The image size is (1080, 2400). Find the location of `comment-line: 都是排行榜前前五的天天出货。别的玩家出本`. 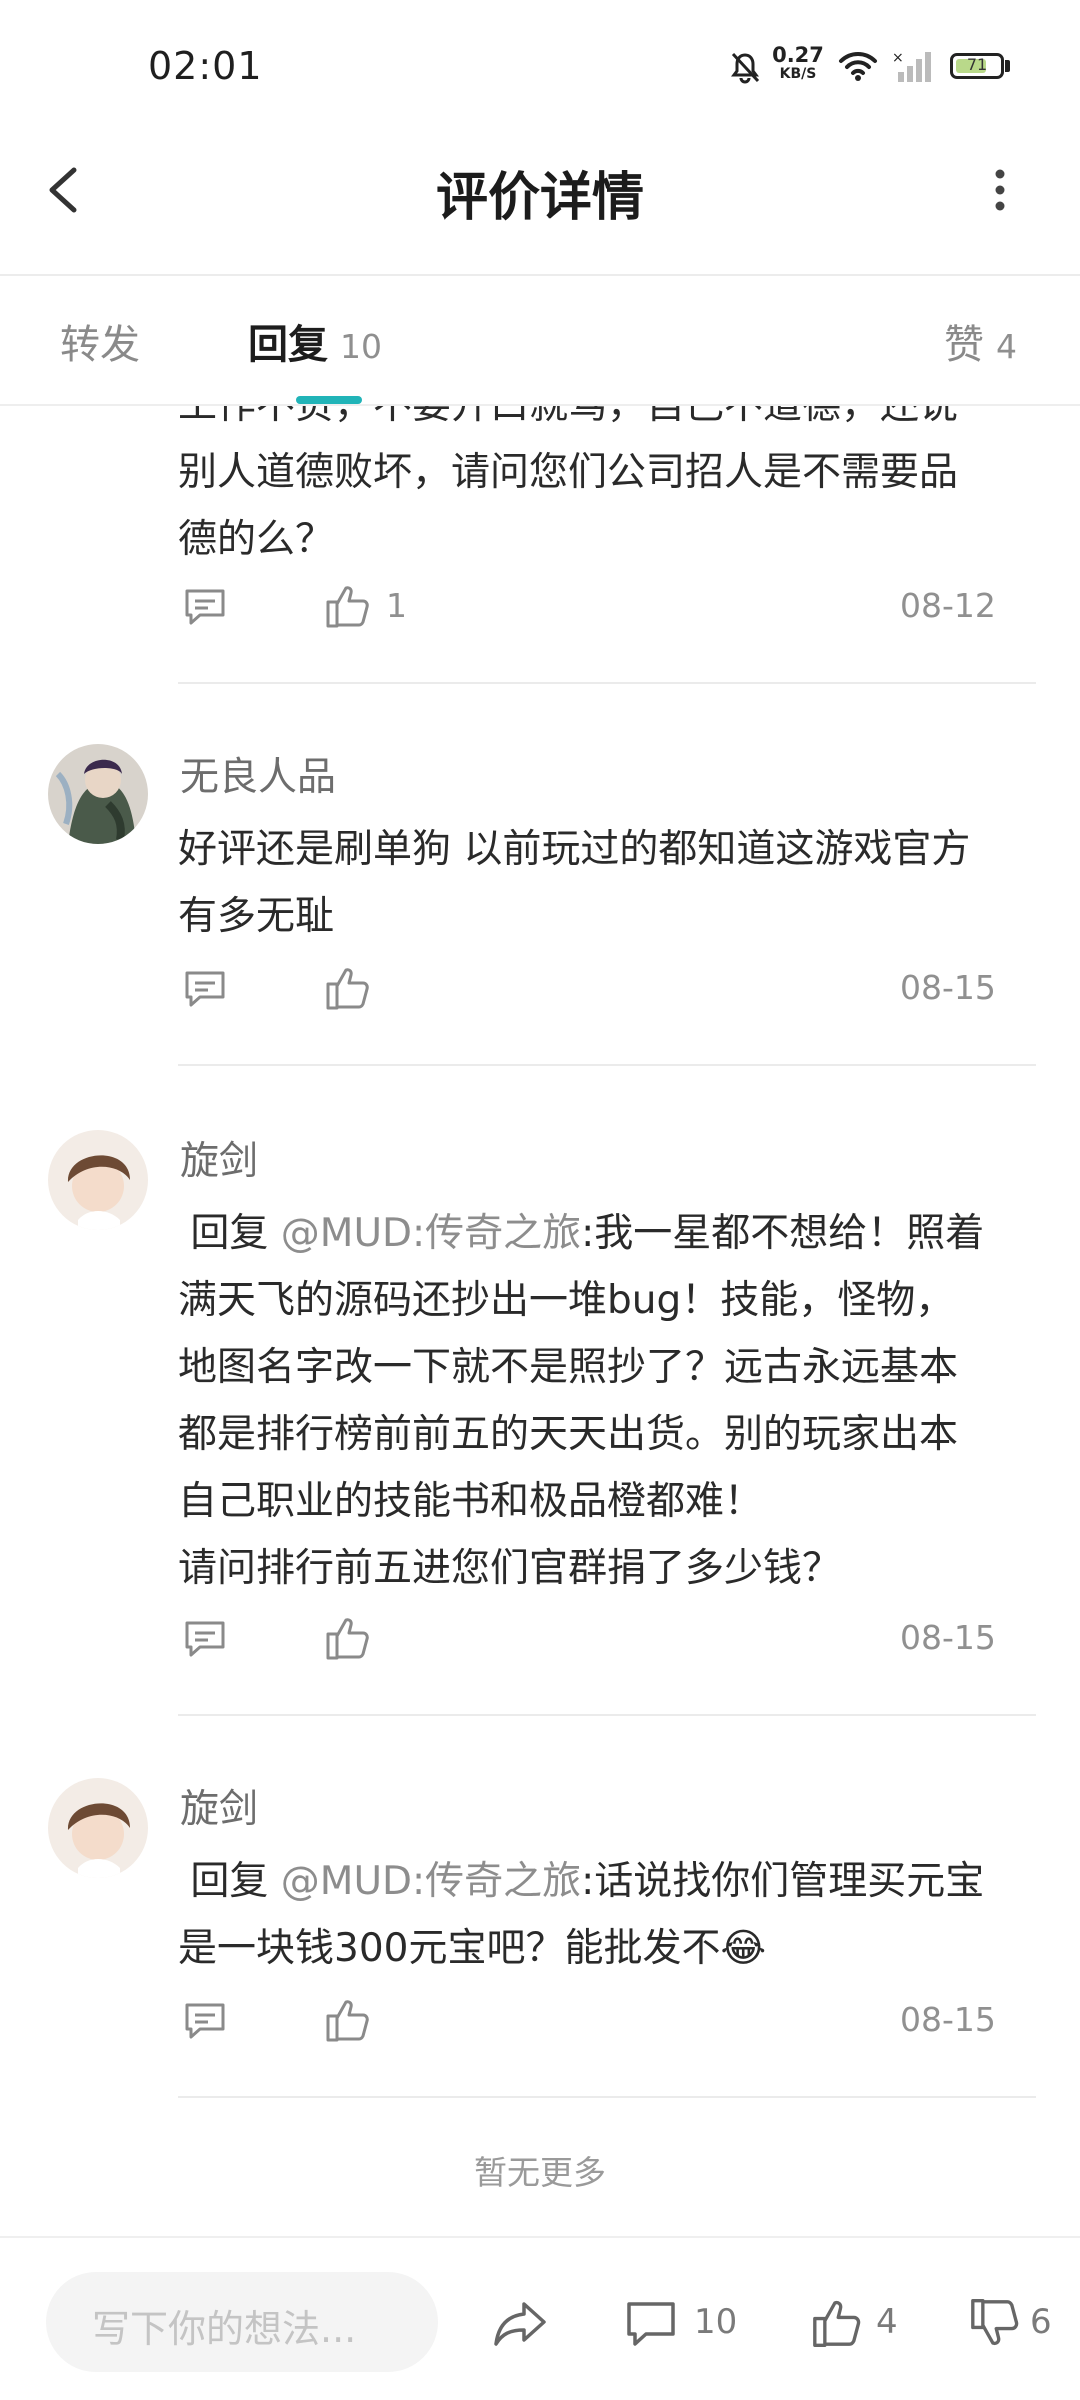

comment-line: 都是排行榜前前五的天天出货。别的玩家出本 is located at coordinates (568, 1434).